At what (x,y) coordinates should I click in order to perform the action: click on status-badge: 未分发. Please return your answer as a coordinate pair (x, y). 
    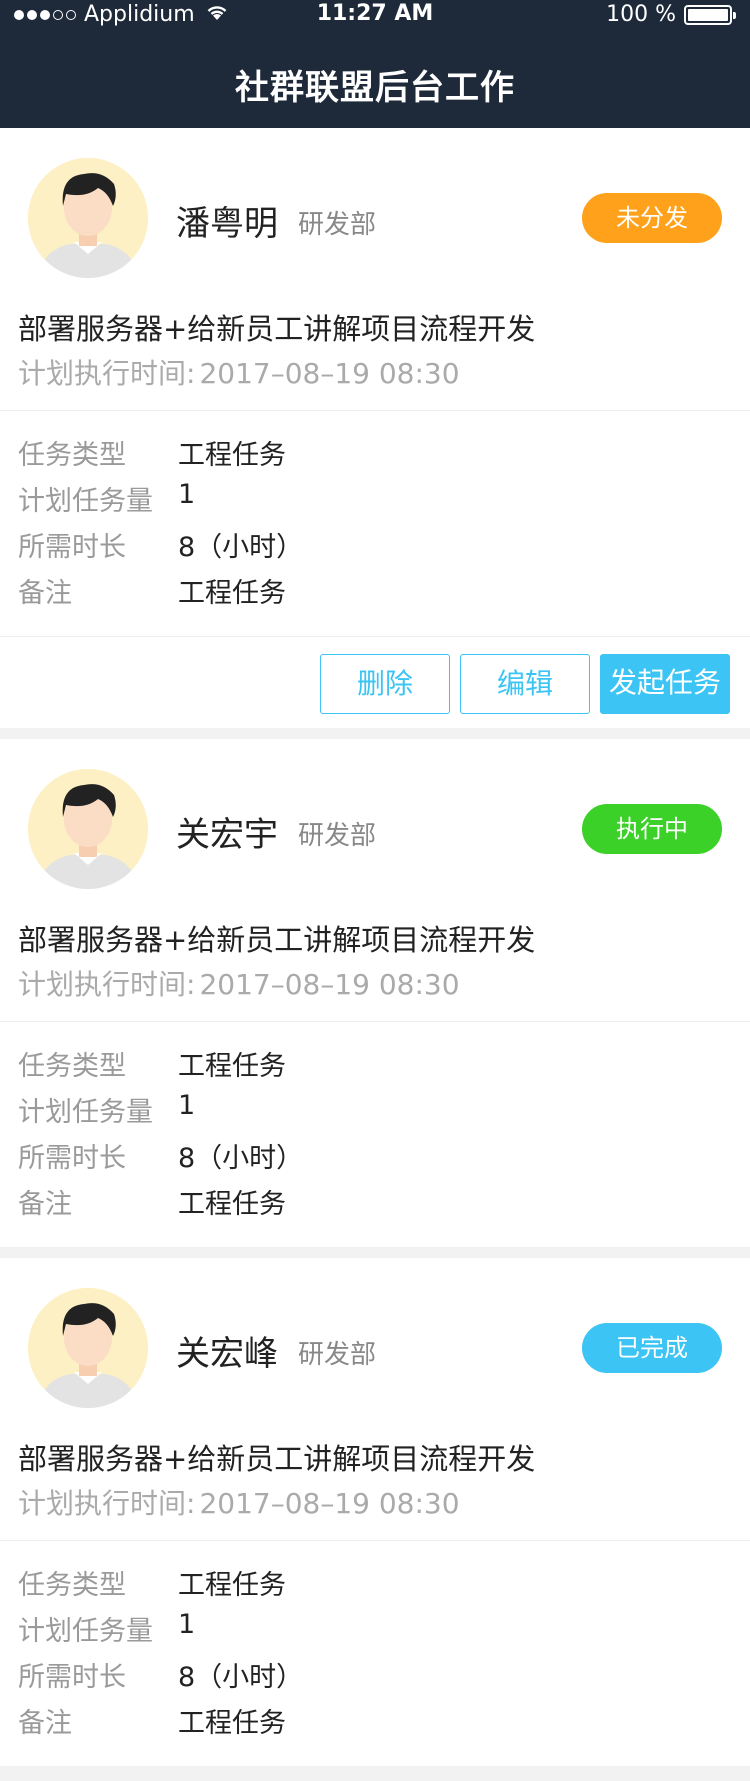
    Looking at the image, I should click on (652, 218).